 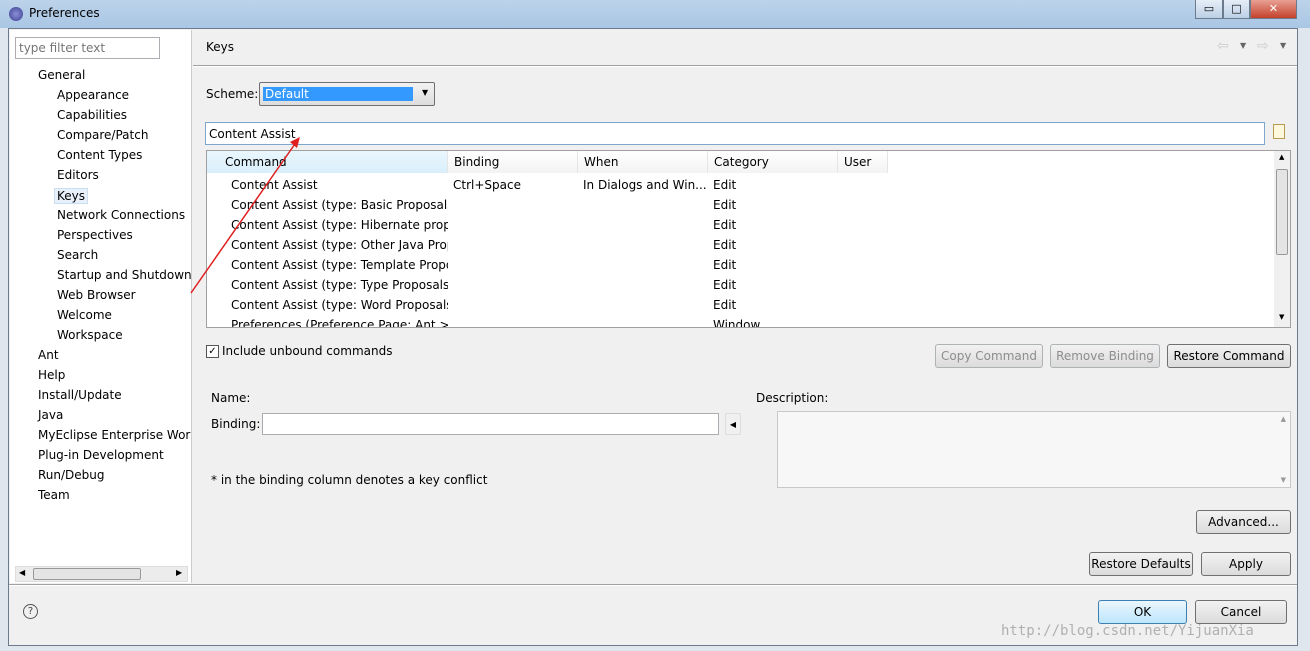 What do you see at coordinates (245, 215) in the screenshot?
I see `annotation-arrow` at bounding box center [245, 215].